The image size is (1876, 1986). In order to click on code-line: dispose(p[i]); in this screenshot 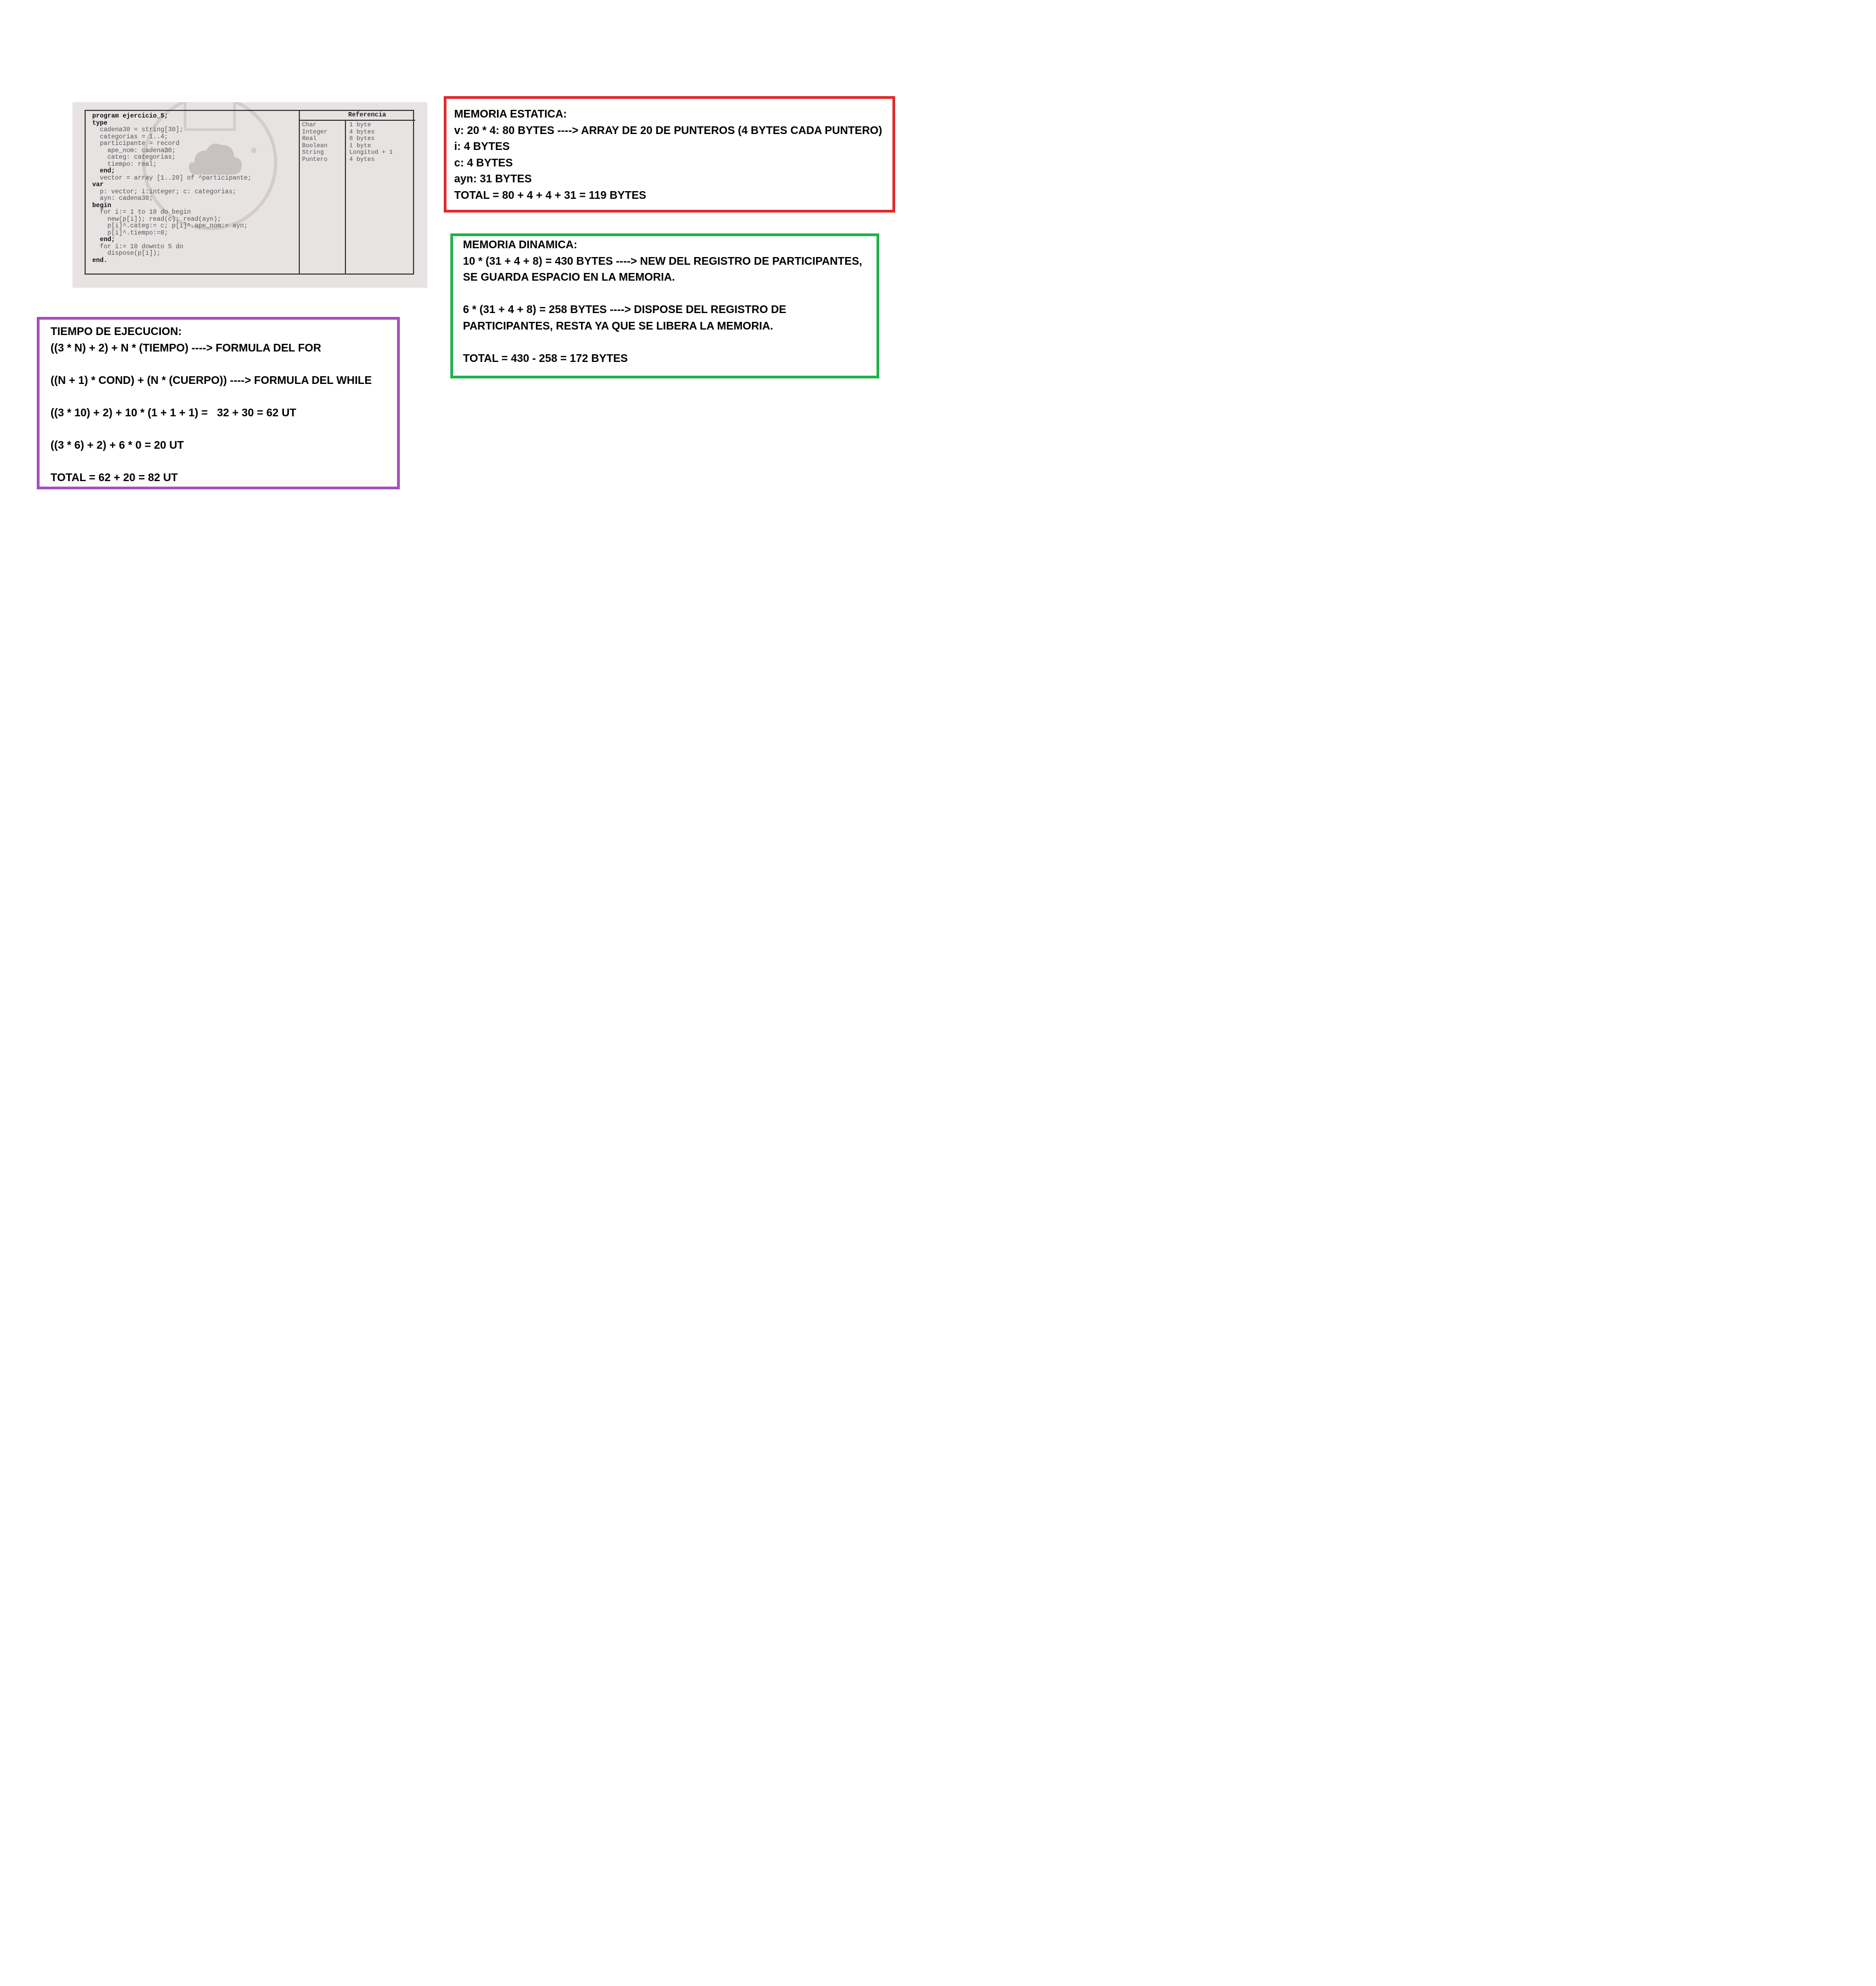, I will do `click(127, 253)`.